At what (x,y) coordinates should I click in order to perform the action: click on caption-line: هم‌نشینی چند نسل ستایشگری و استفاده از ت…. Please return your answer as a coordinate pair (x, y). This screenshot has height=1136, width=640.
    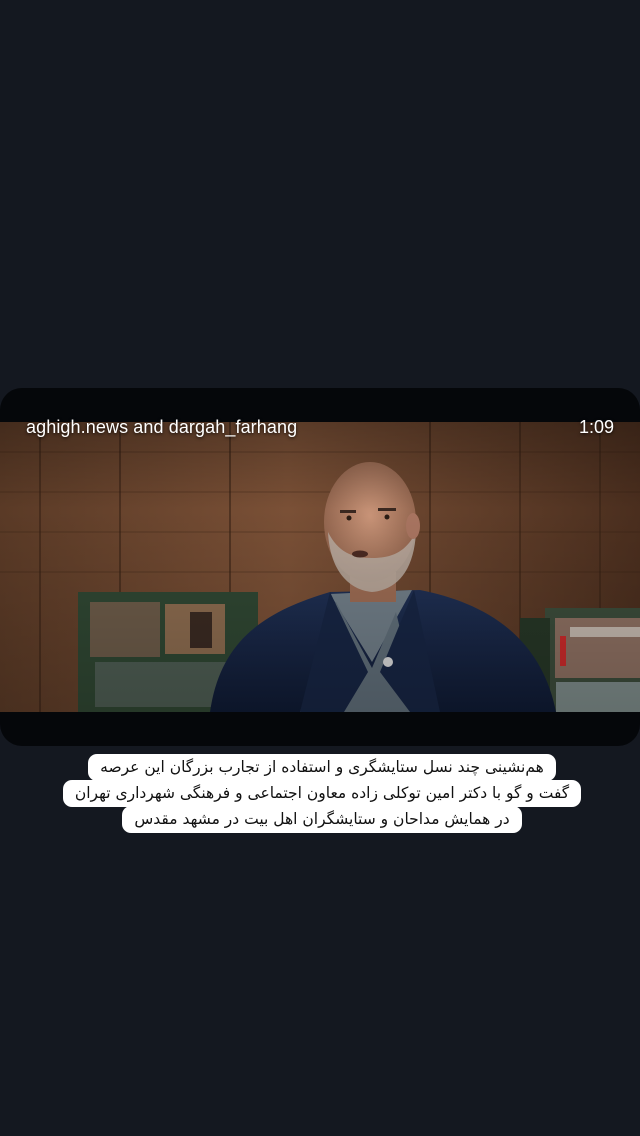
    Looking at the image, I should click on (322, 767).